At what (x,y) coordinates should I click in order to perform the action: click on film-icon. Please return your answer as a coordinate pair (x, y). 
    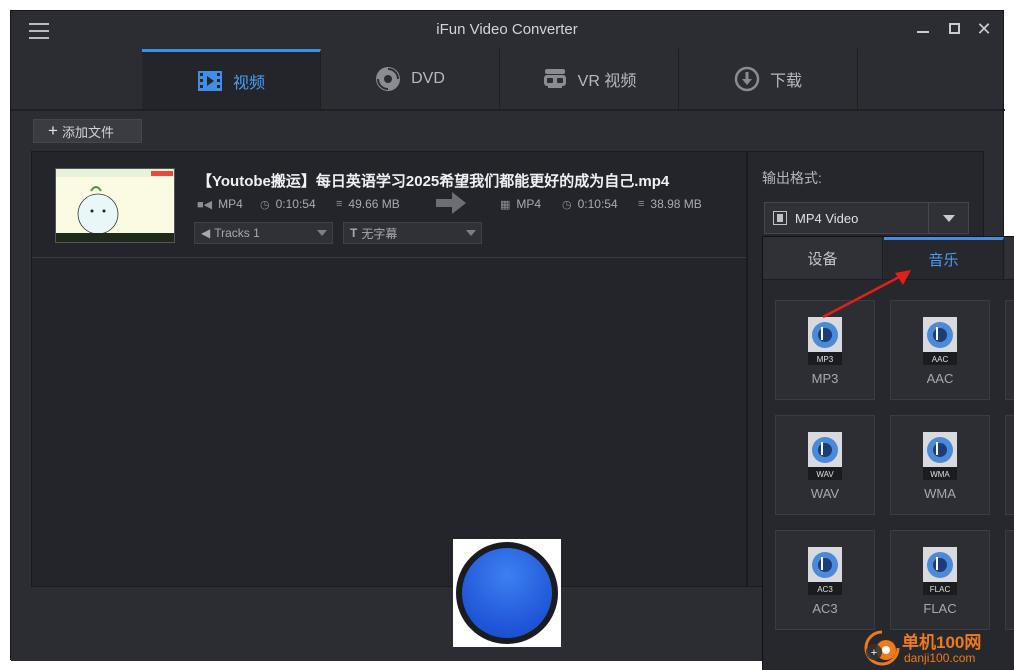
    Looking at the image, I should click on (780, 218).